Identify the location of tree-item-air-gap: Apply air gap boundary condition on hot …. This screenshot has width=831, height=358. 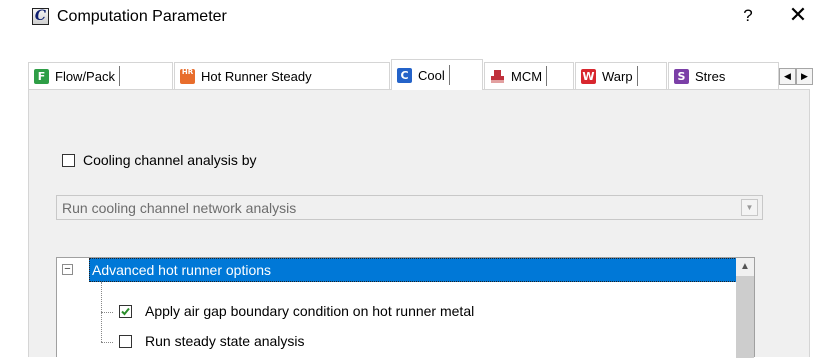
(397, 312).